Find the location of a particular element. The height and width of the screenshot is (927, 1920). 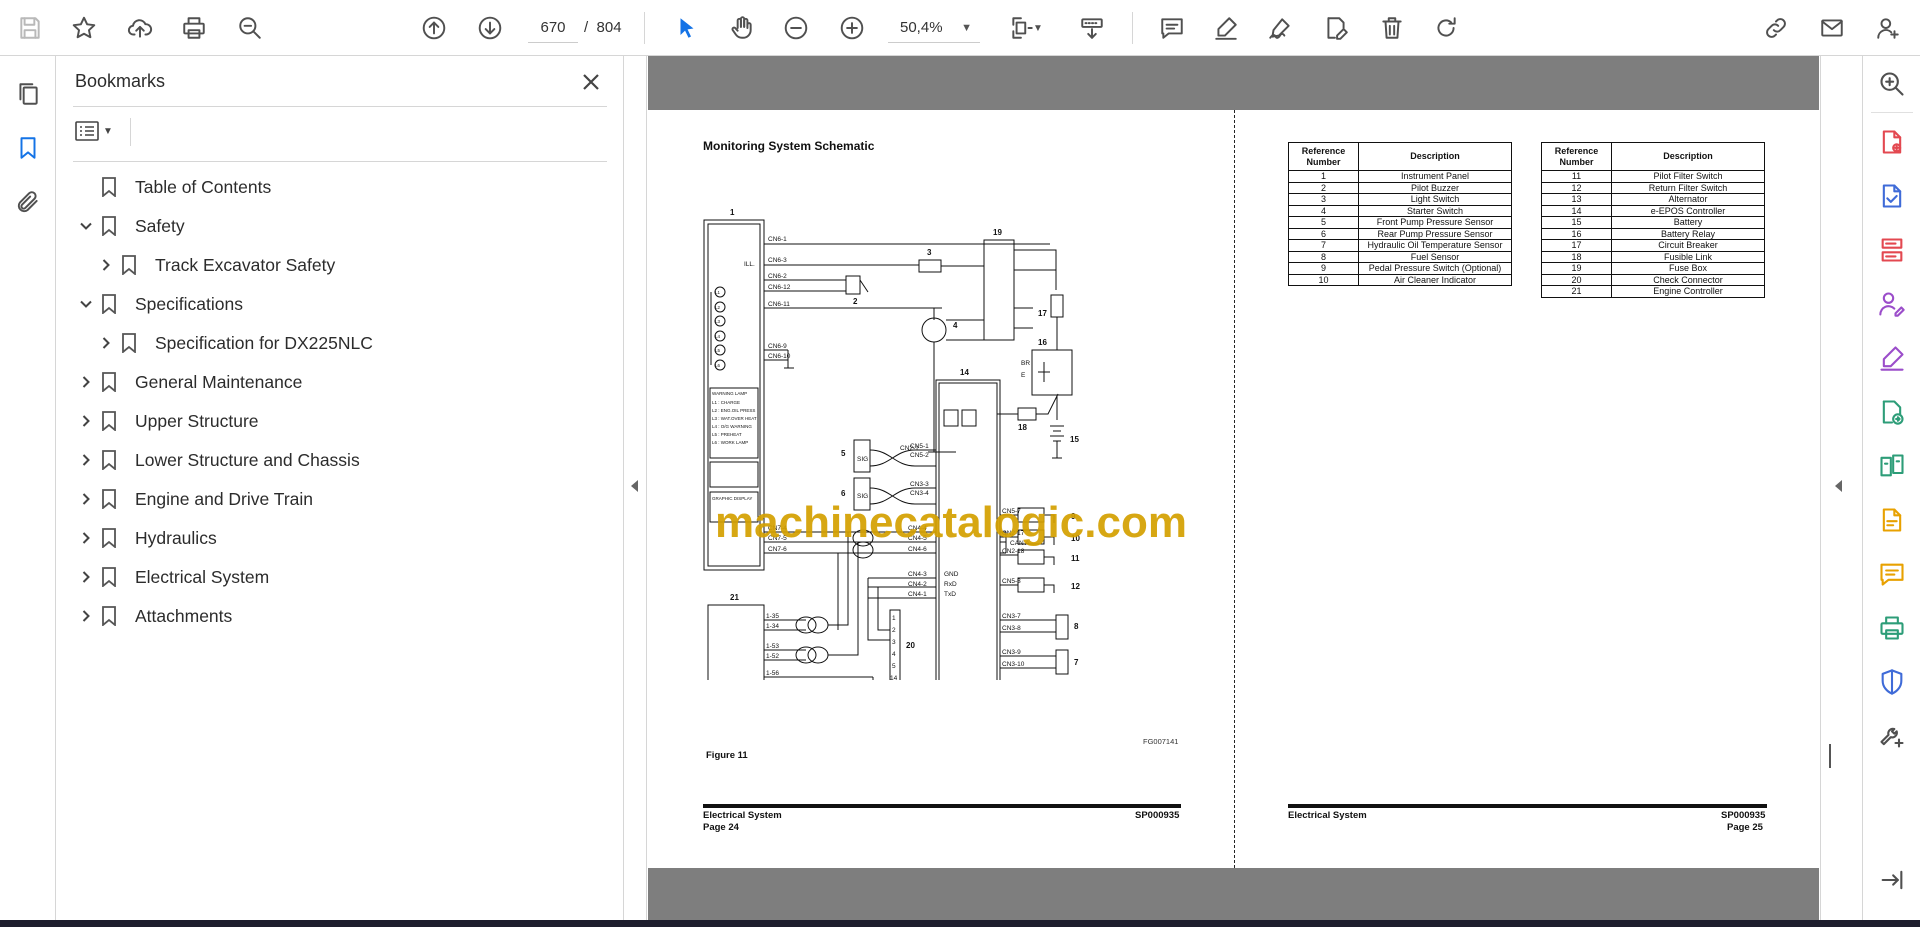

zoom-in-icon is located at coordinates (852, 28).